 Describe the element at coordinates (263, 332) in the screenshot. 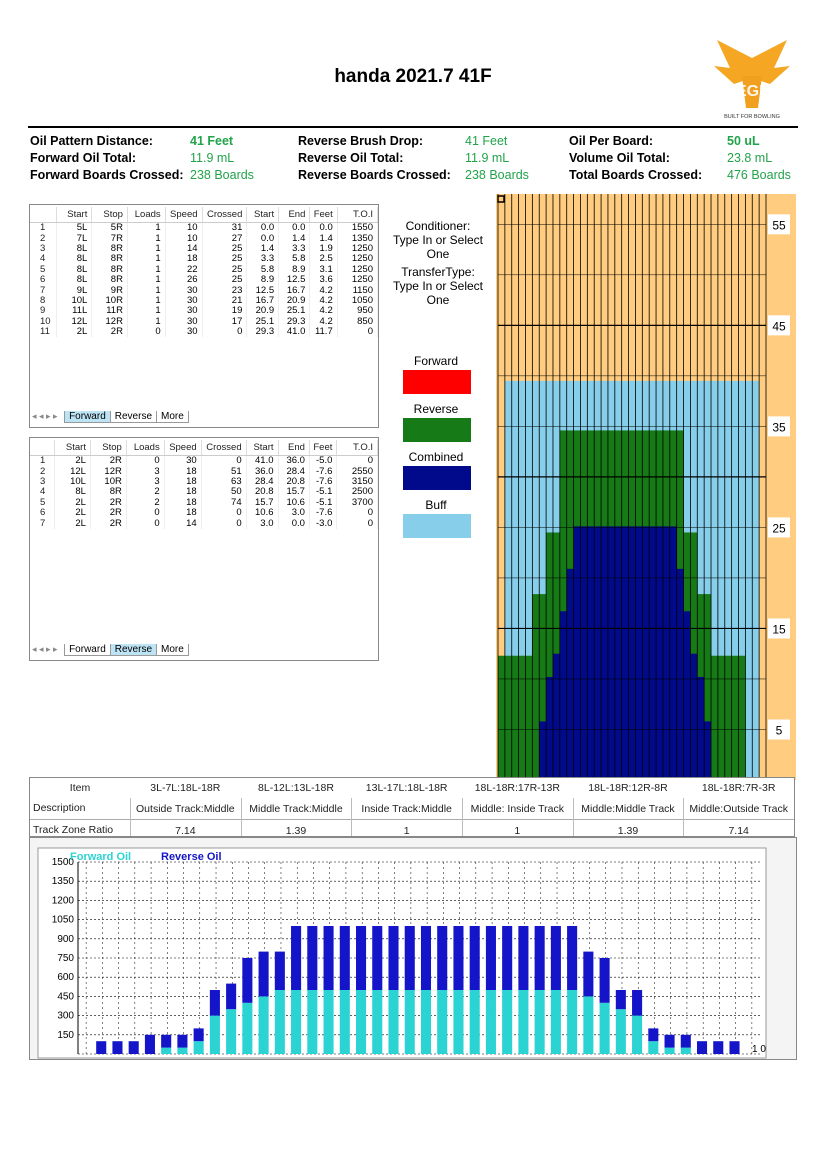

I see `table-cell: 29.3` at that location.